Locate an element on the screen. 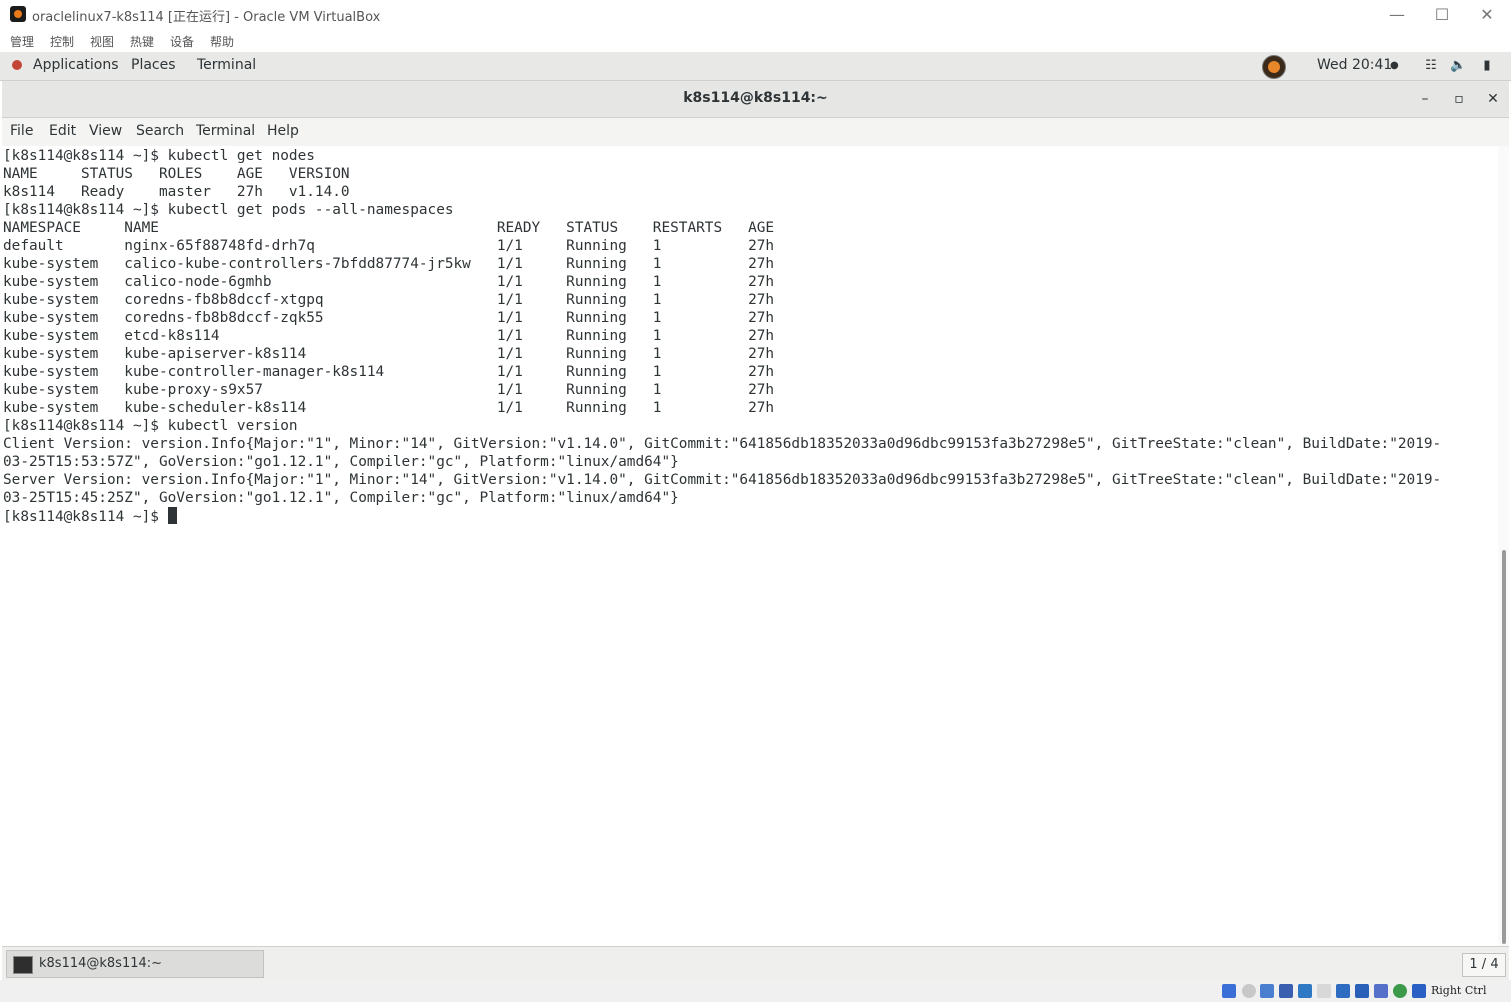 This screenshot has width=1511, height=1002. close-button: ✕ is located at coordinates (1487, 15).